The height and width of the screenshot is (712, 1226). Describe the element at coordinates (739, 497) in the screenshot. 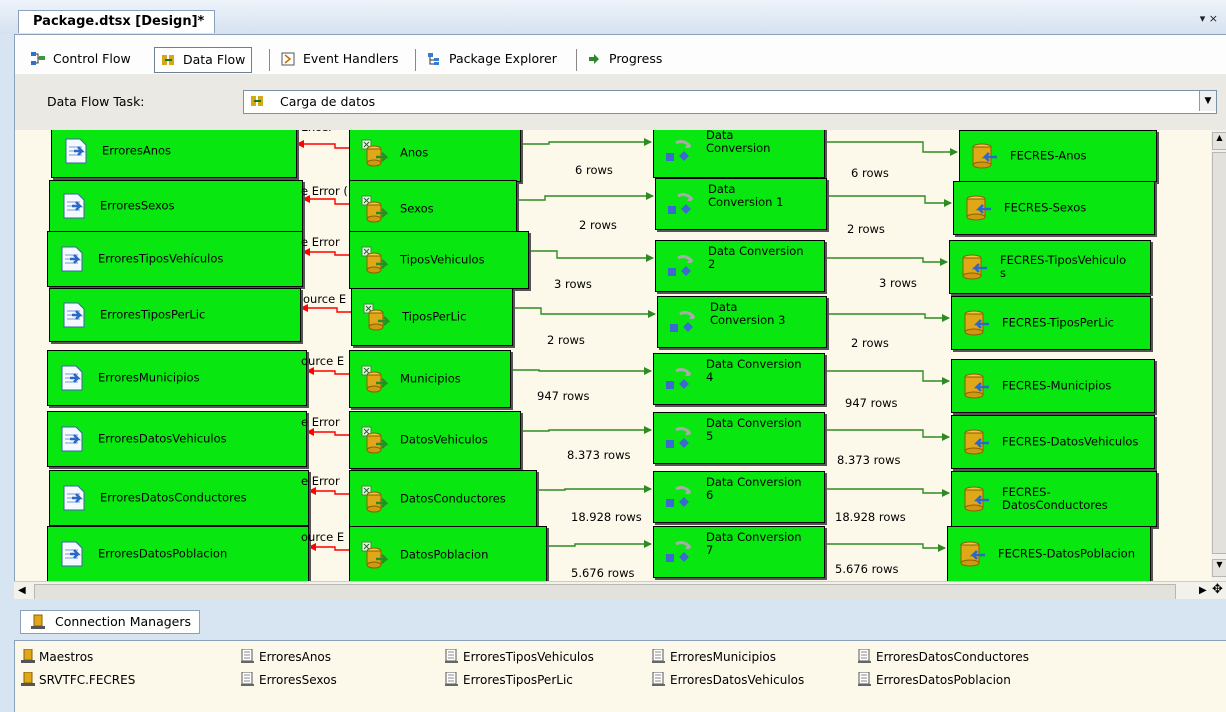

I see `data-conversion-node: Data Conversion 6` at that location.